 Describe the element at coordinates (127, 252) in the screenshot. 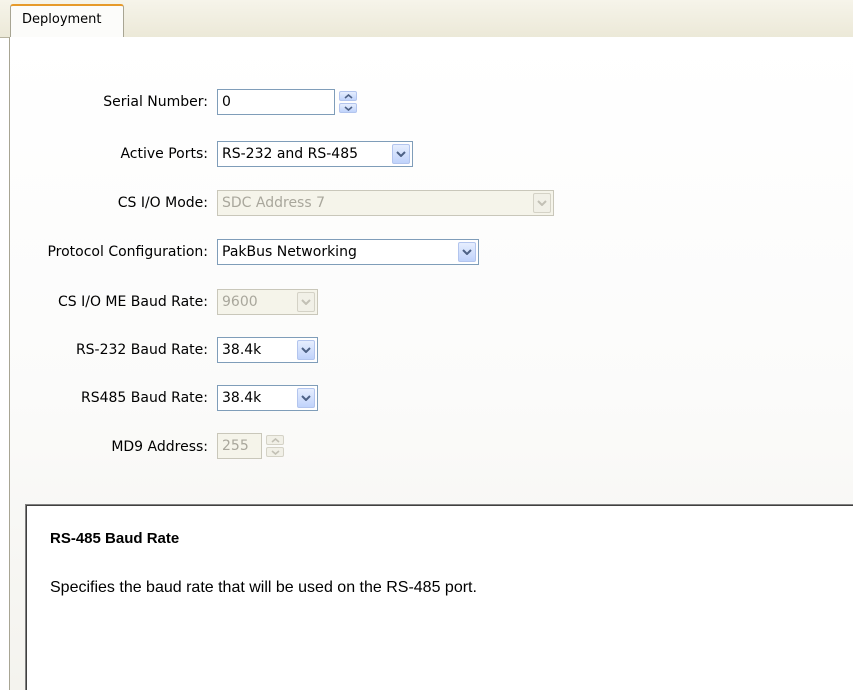

I see `protocol-configuration-label: Protocol Configuration:` at that location.